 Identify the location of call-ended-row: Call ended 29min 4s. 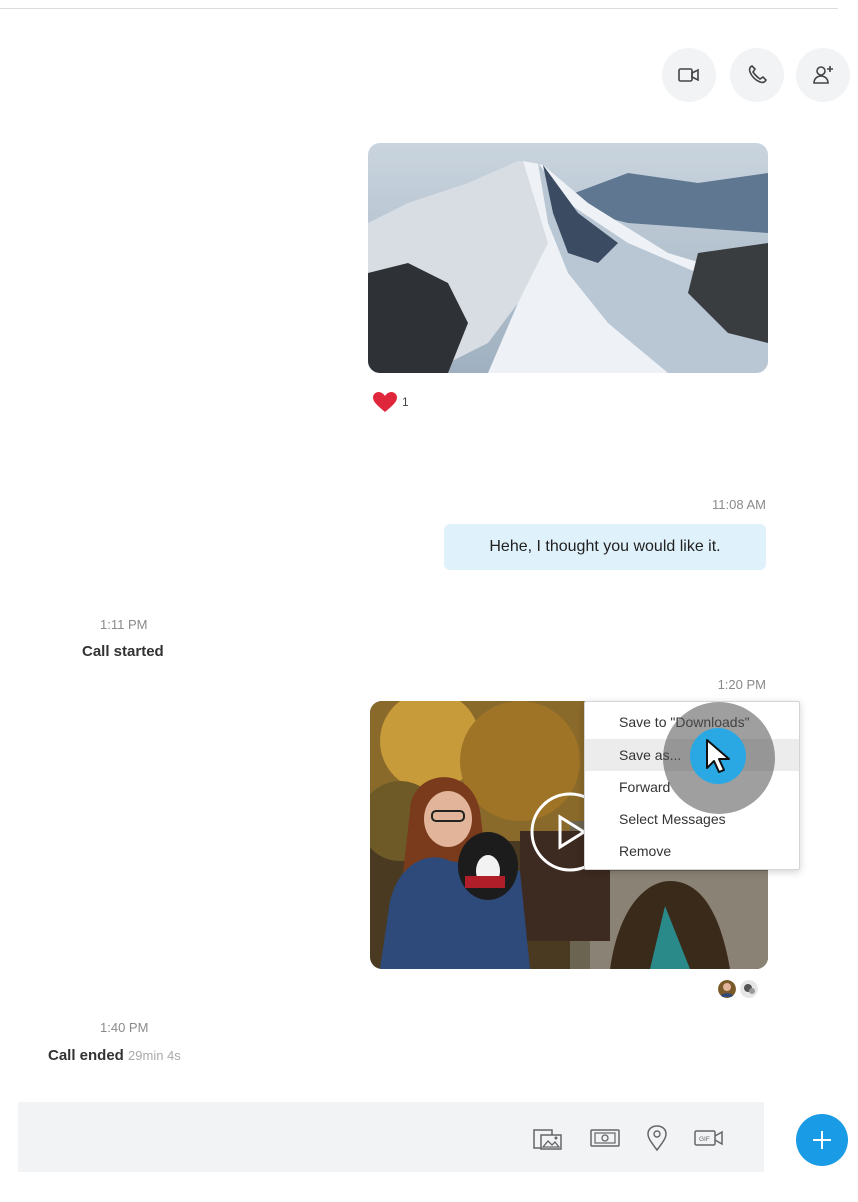
(114, 1055).